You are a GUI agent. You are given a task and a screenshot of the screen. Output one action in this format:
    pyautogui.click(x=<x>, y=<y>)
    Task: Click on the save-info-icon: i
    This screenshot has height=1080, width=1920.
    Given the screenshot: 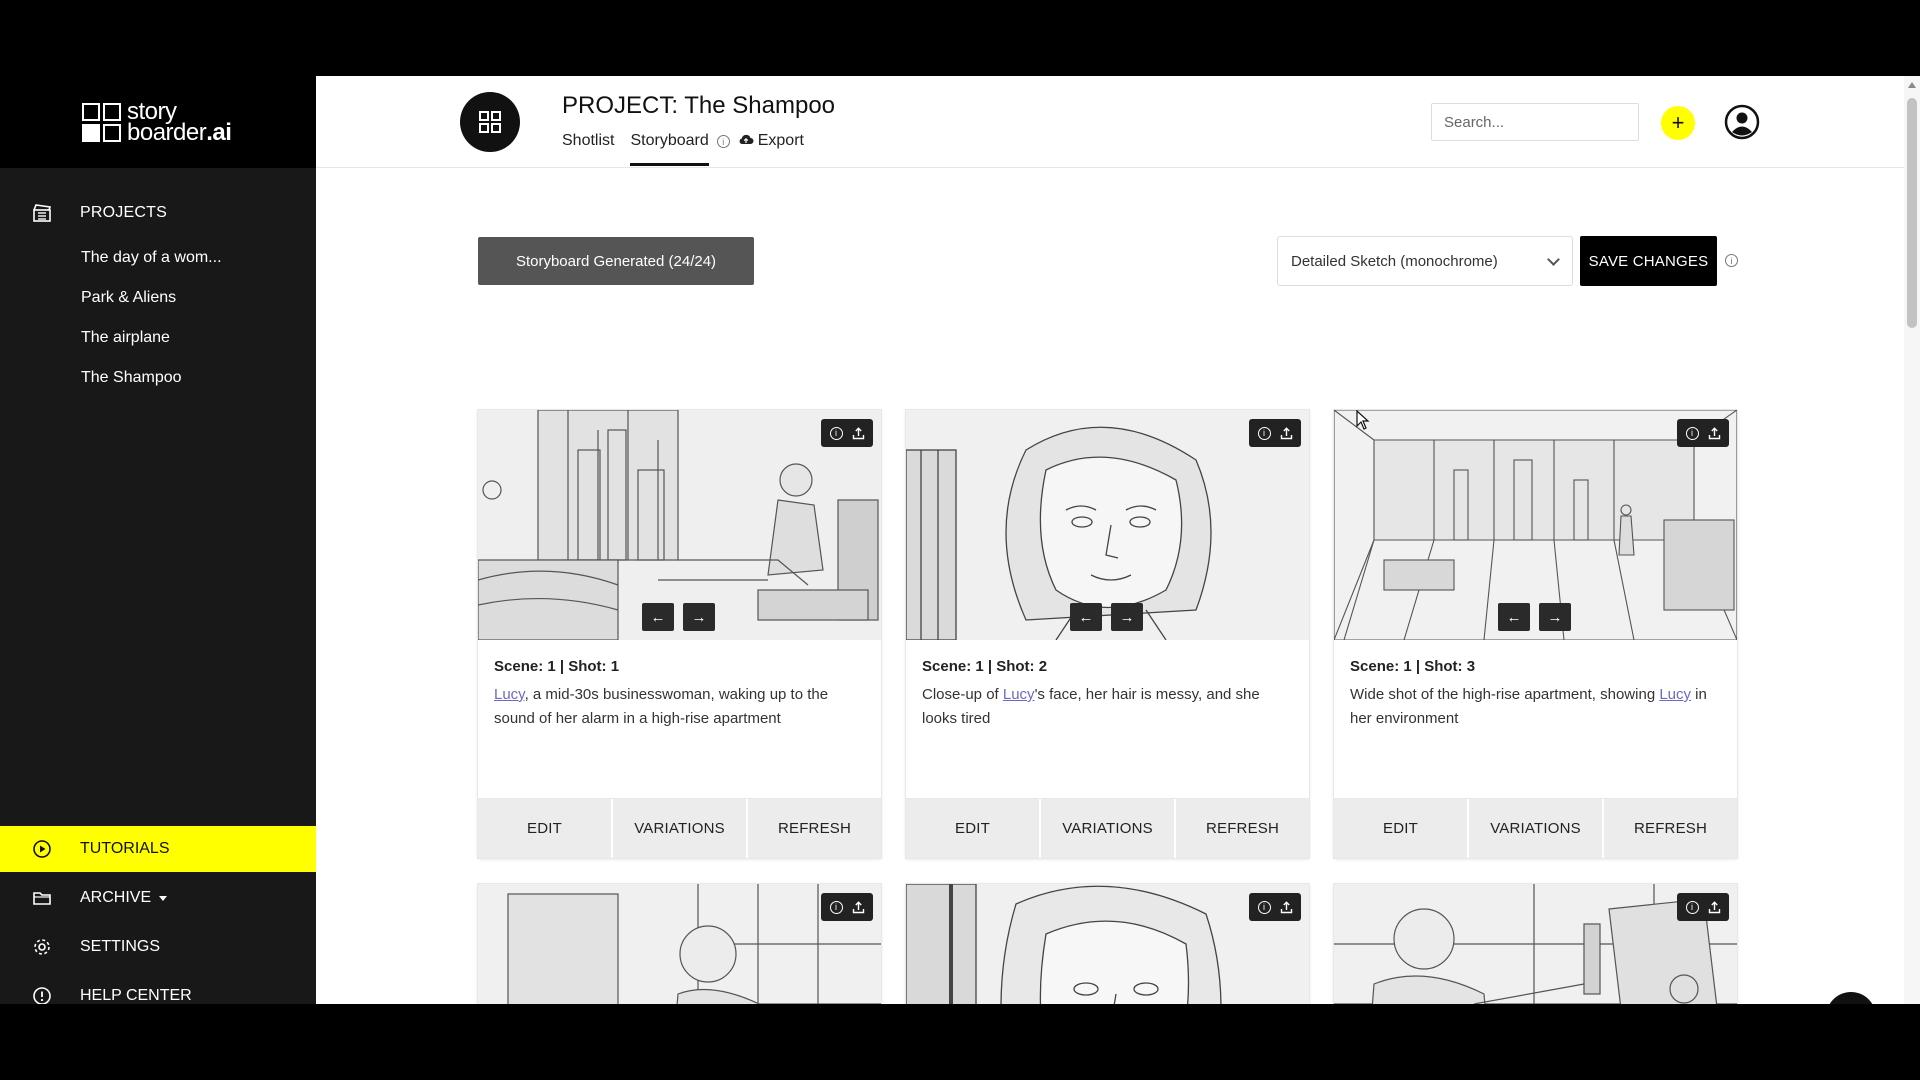 What is the action you would take?
    pyautogui.click(x=1731, y=260)
    